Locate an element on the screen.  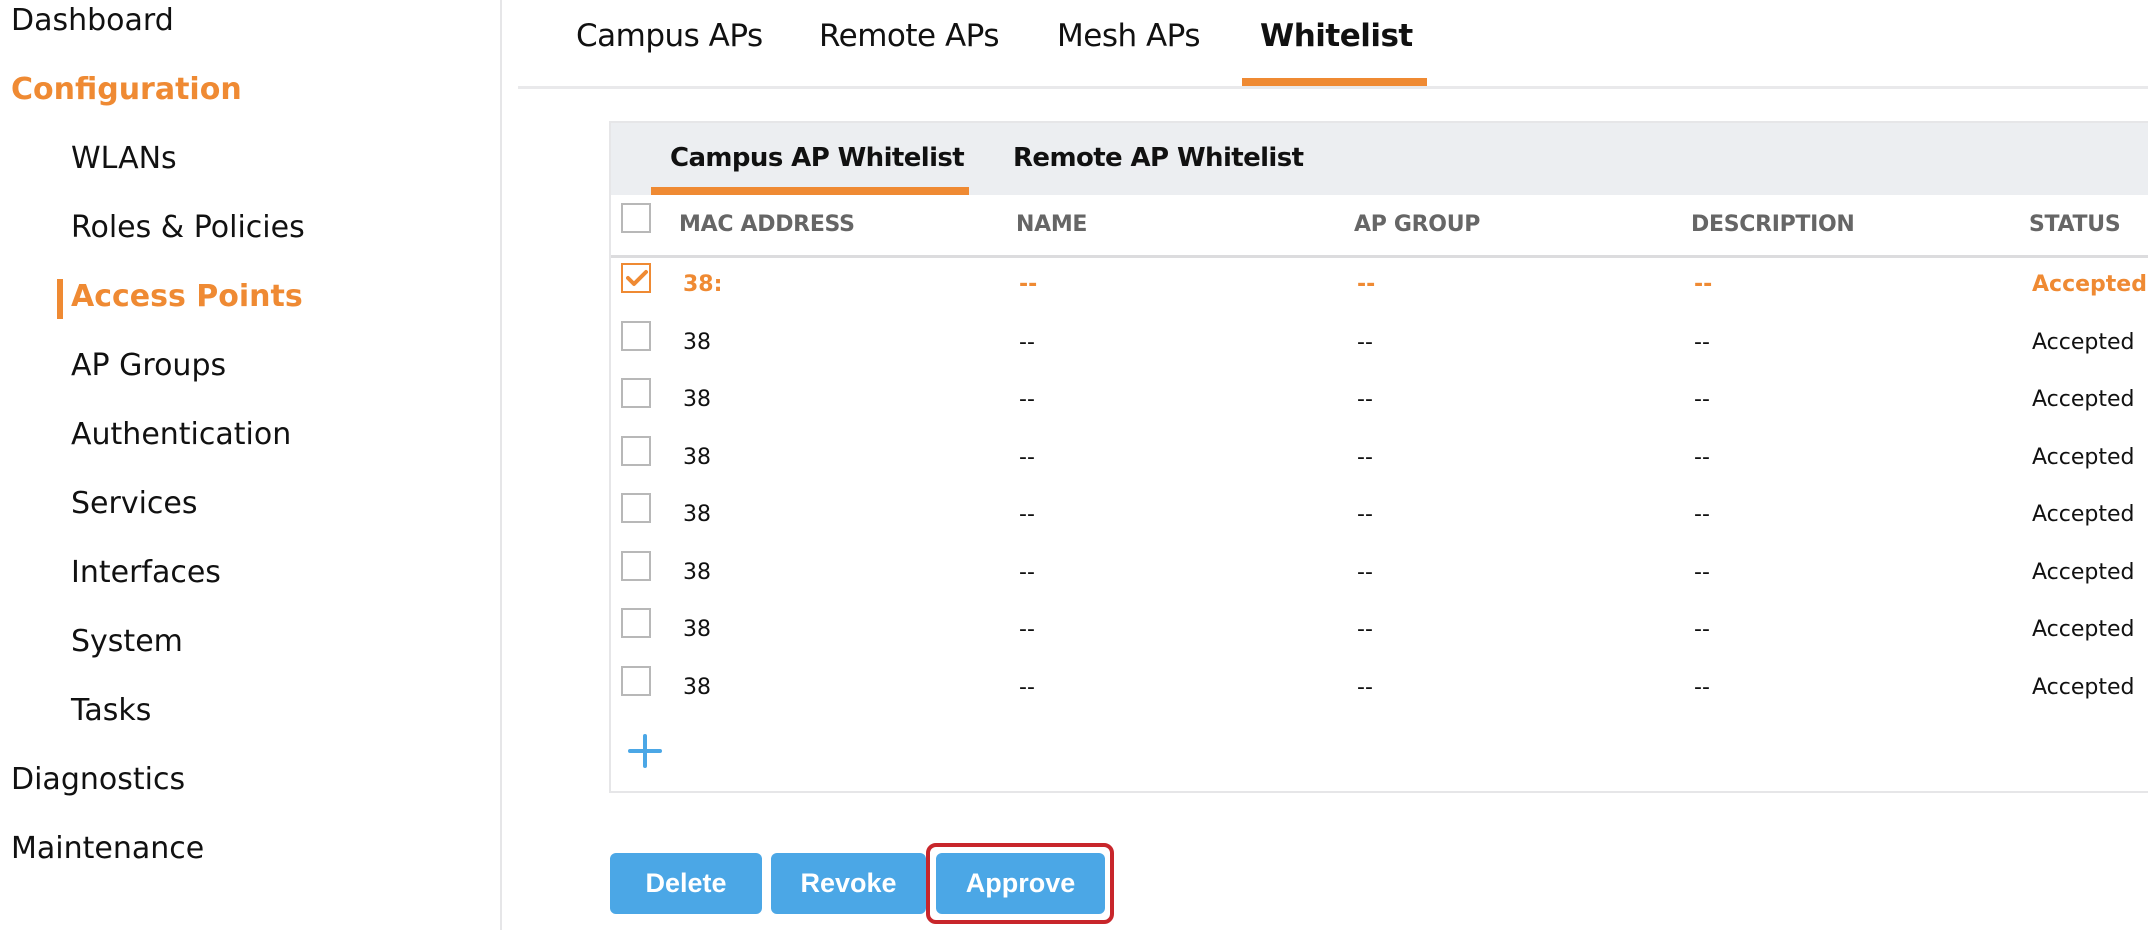
ap-tabs: Campus APs Remote APs Mesh APs Whitelist is located at coordinates (1333, 44).